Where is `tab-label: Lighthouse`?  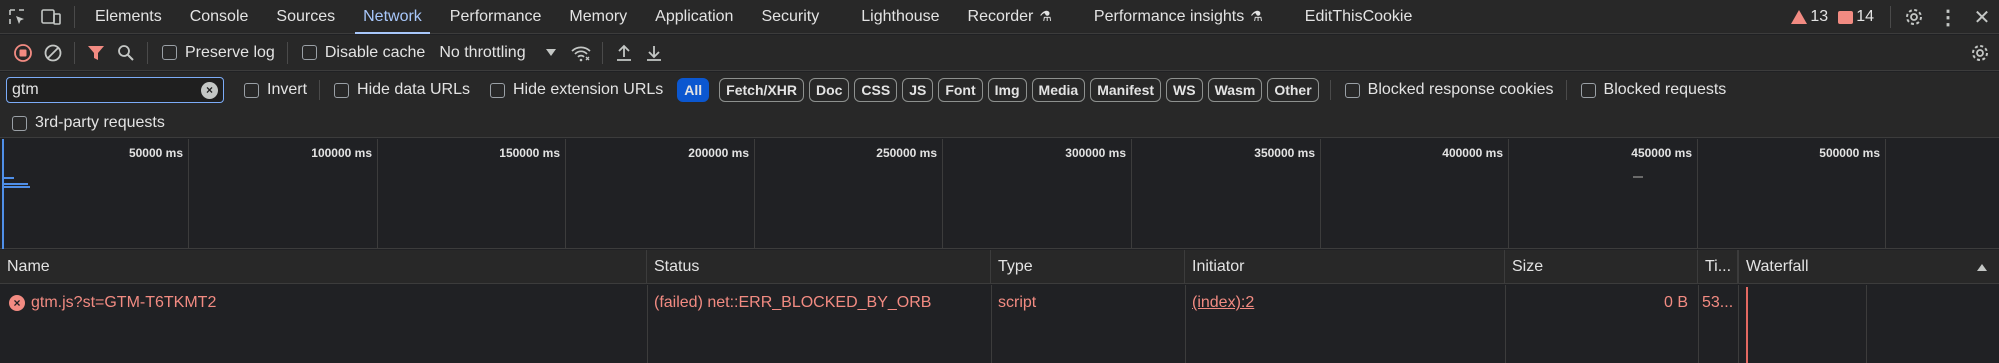 tab-label: Lighthouse is located at coordinates (900, 16).